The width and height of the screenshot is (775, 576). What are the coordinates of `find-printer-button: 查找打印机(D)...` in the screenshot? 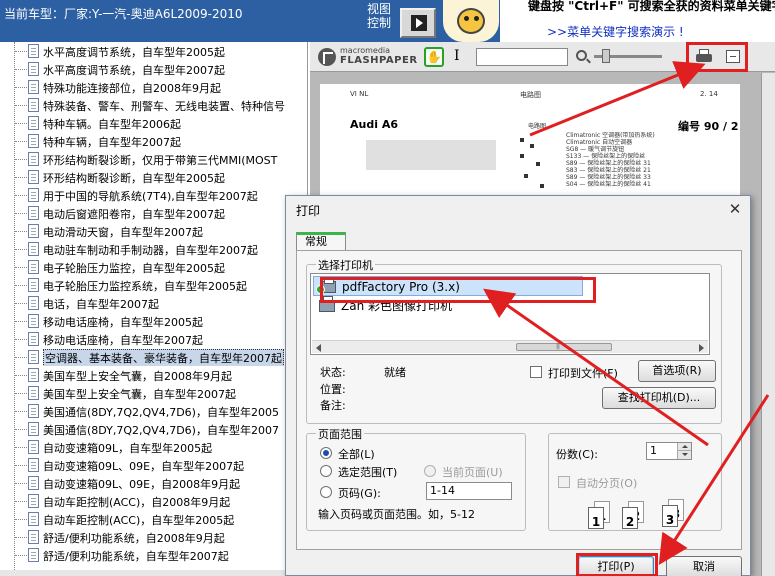 It's located at (659, 398).